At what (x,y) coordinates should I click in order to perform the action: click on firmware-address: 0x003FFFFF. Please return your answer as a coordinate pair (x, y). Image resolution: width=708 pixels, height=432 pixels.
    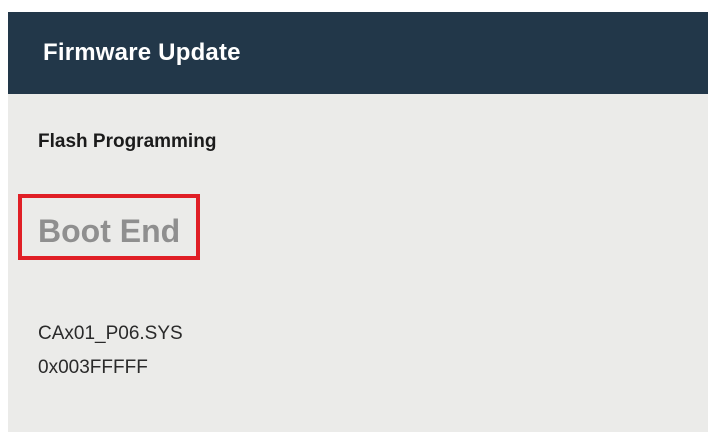
    Looking at the image, I should click on (93, 367).